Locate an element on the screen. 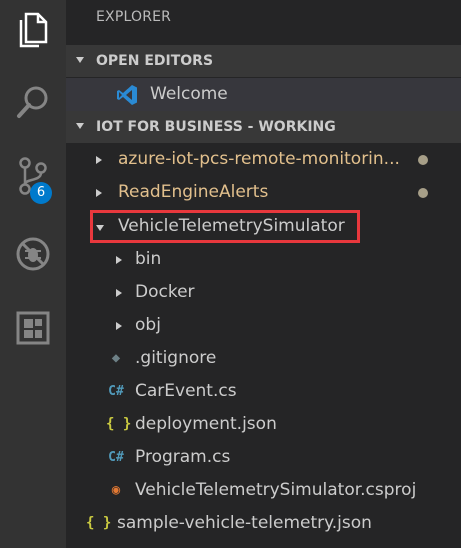 Image resolution: width=461 pixels, height=548 pixels. open-editor-label: Welcome is located at coordinates (189, 94).